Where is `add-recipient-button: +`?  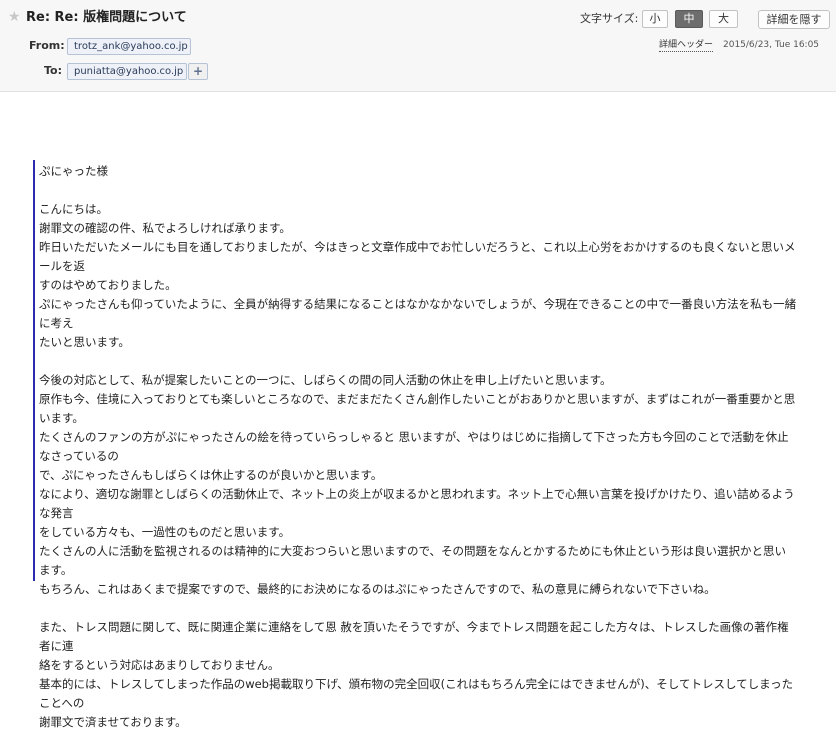
add-recipient-button: + is located at coordinates (198, 71).